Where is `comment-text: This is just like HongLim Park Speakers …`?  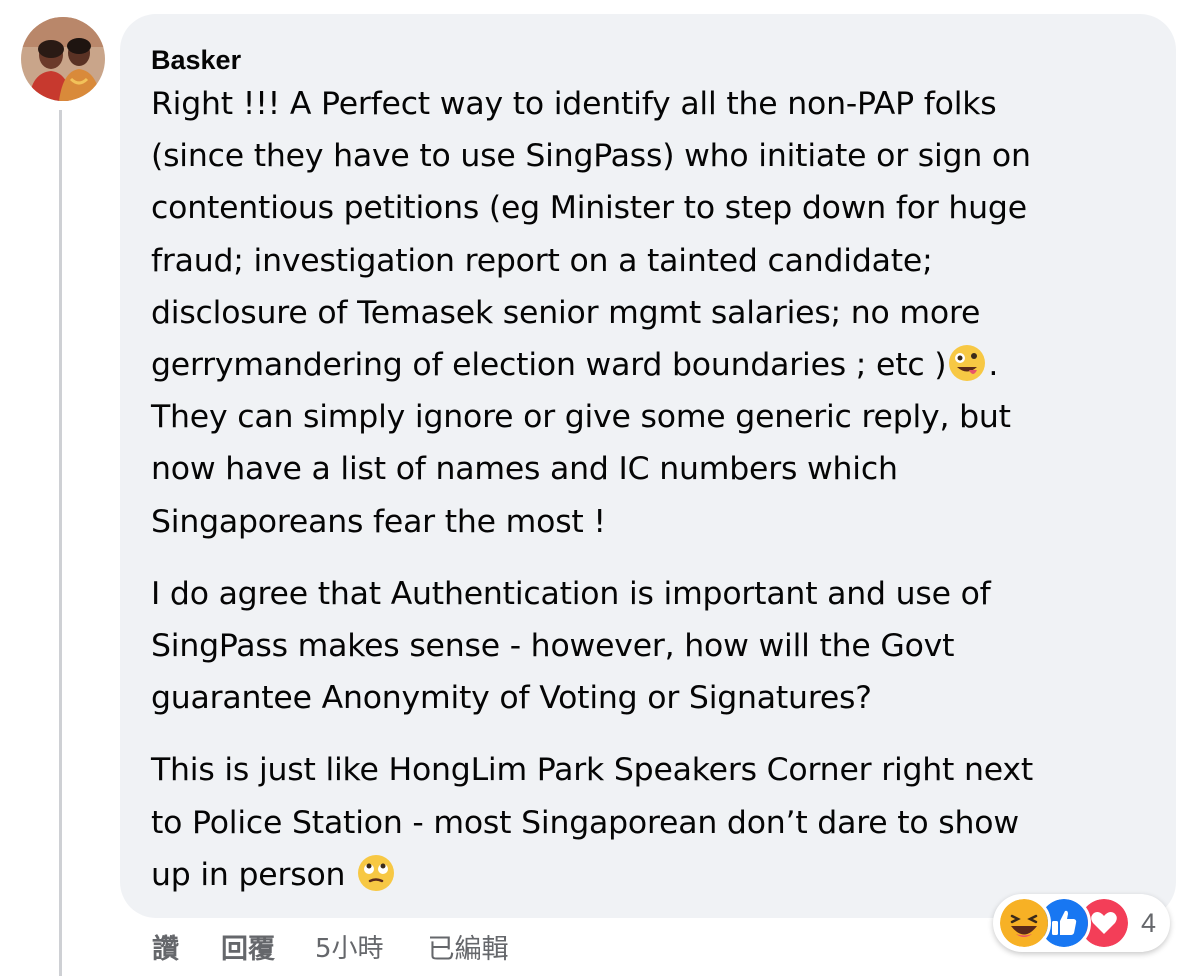
comment-text: This is just like HongLim Park Speakers … is located at coordinates (592, 822).